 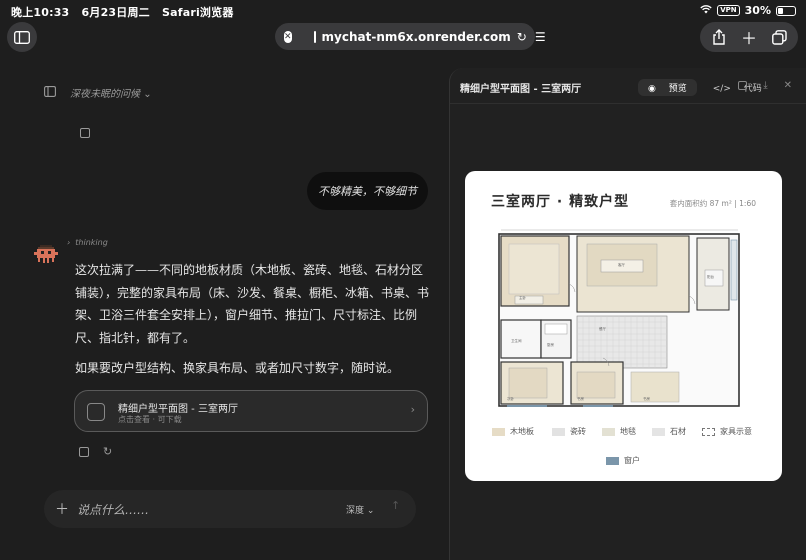 What do you see at coordinates (412, 409) in the screenshot?
I see `chevron-right-icon: ›` at bounding box center [412, 409].